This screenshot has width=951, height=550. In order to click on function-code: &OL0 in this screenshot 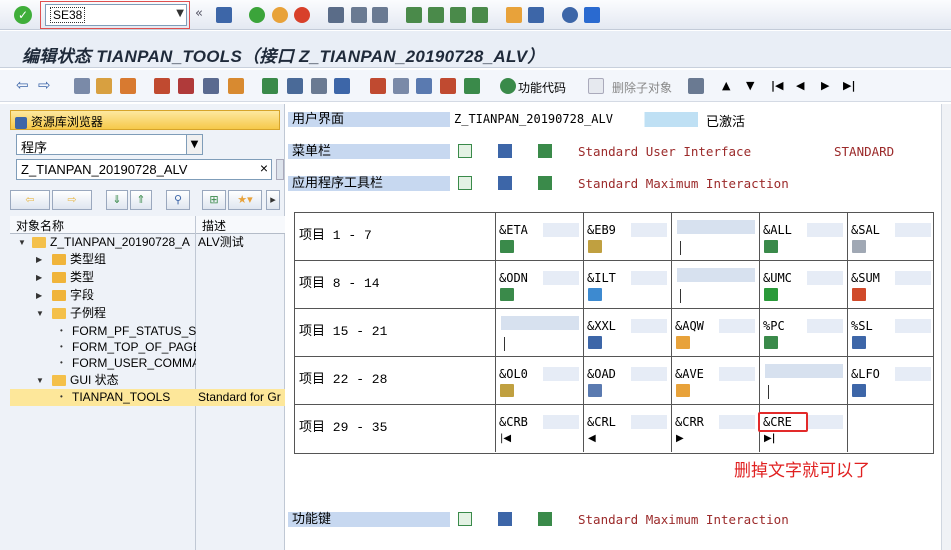, I will do `click(539, 374)`.